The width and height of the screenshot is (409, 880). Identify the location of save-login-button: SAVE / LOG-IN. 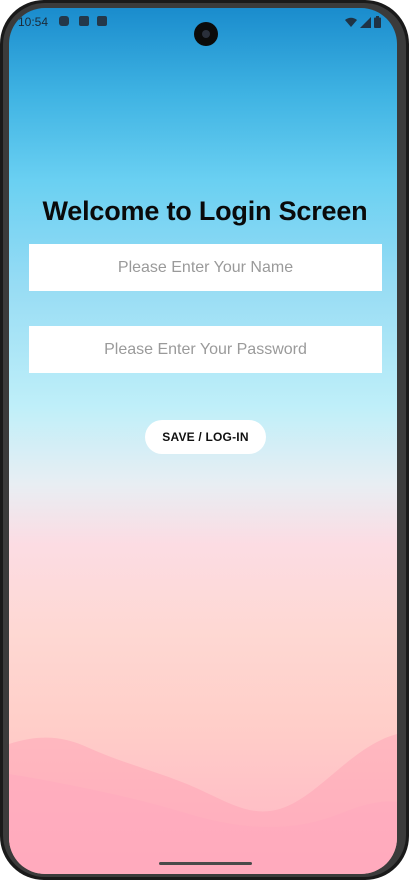
(205, 437).